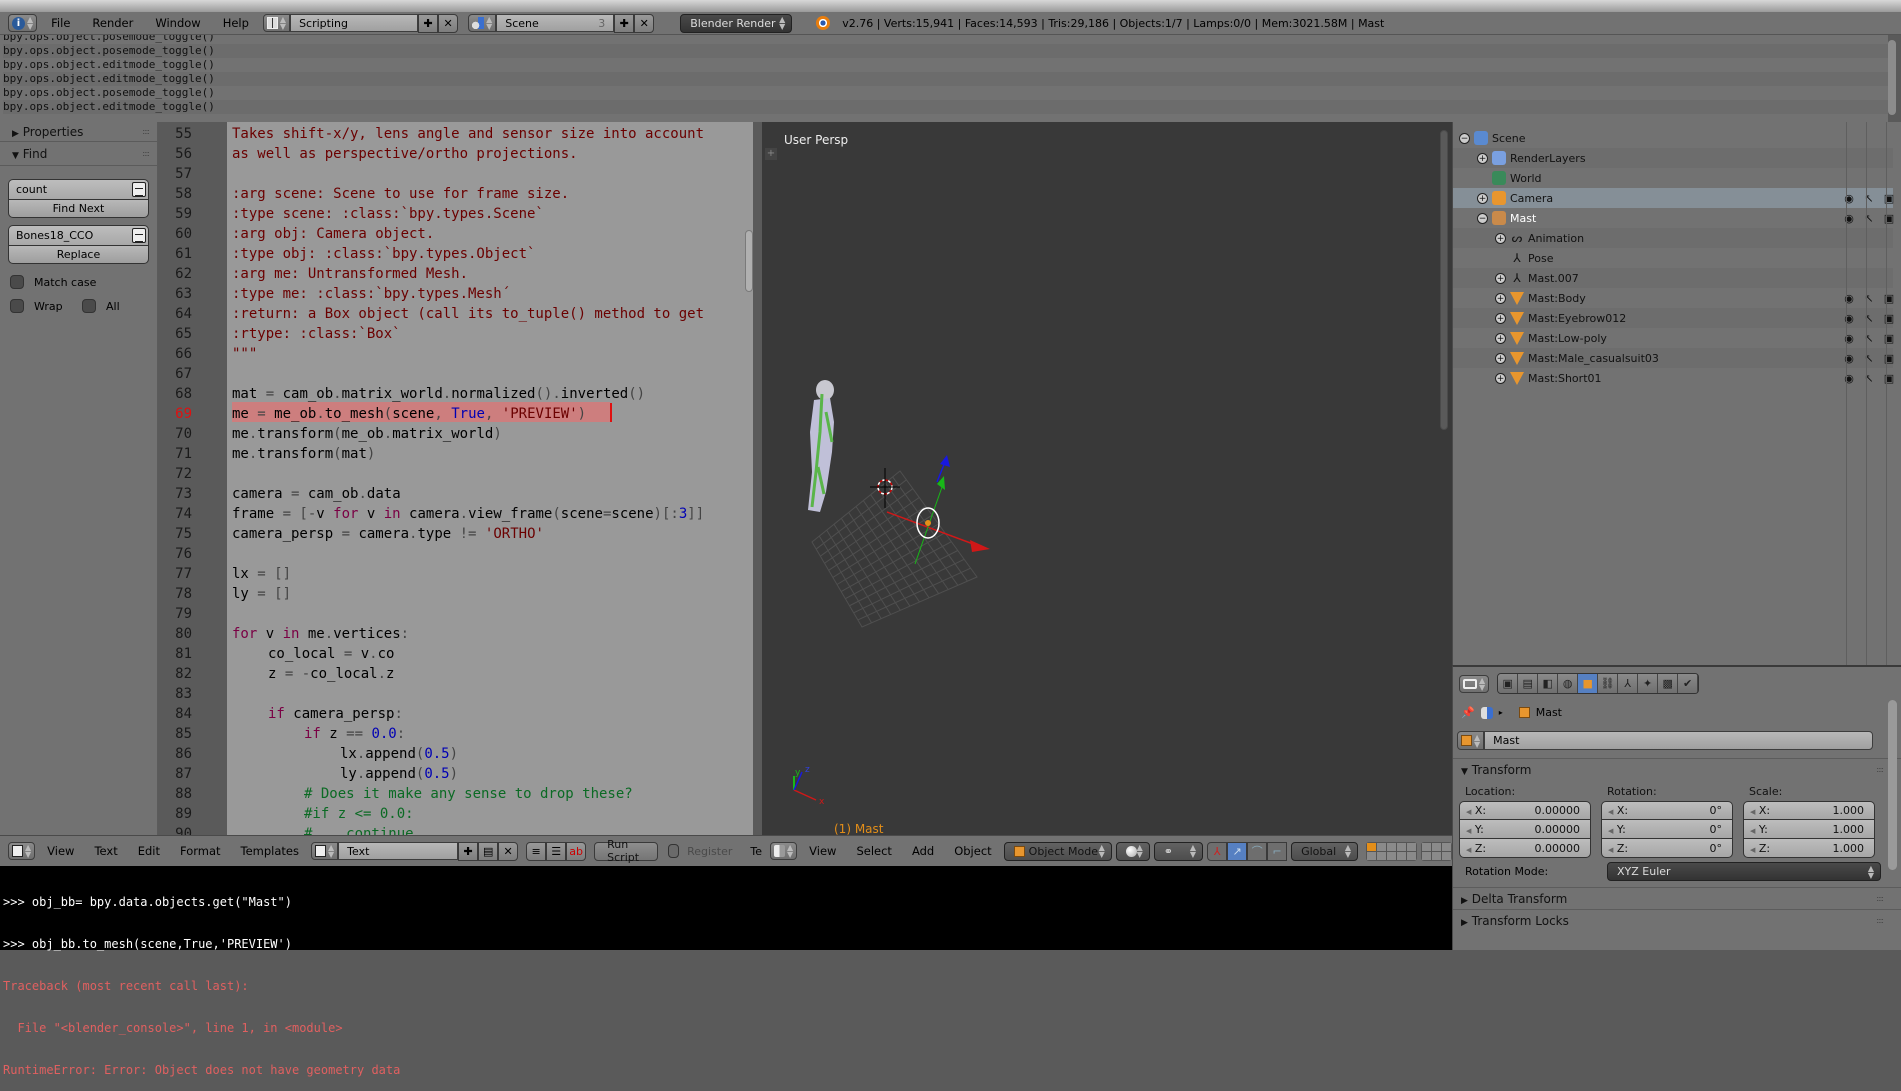  Describe the element at coordinates (149, 851) in the screenshot. I see `menu-edit: Edit` at that location.